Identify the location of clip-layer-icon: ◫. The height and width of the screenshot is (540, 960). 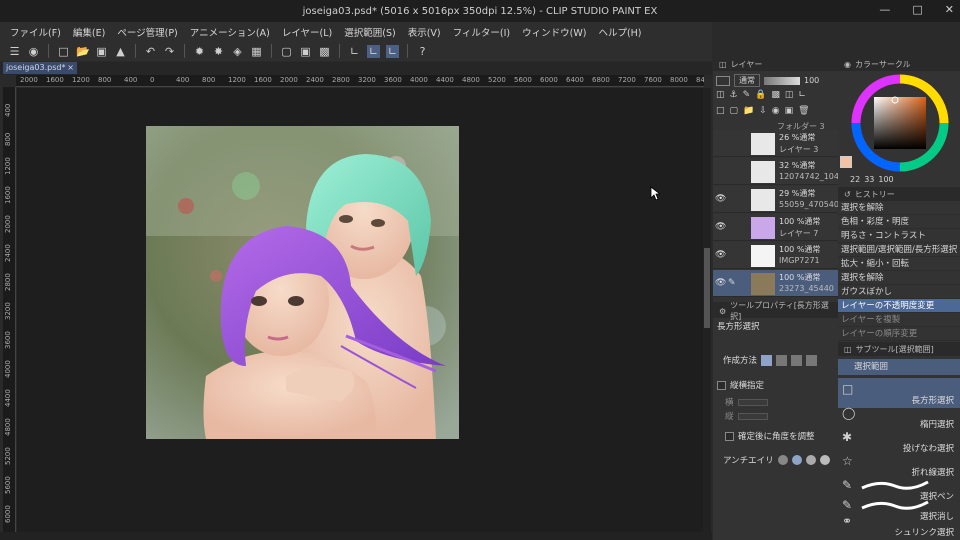
(720, 95).